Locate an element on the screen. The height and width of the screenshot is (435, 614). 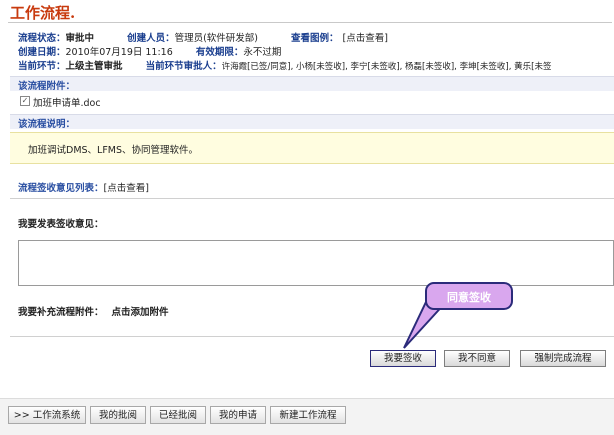
info-row-2: 创建日期：2010年07月19日 11:16 有效期限：永不过期 is located at coordinates (149, 51).